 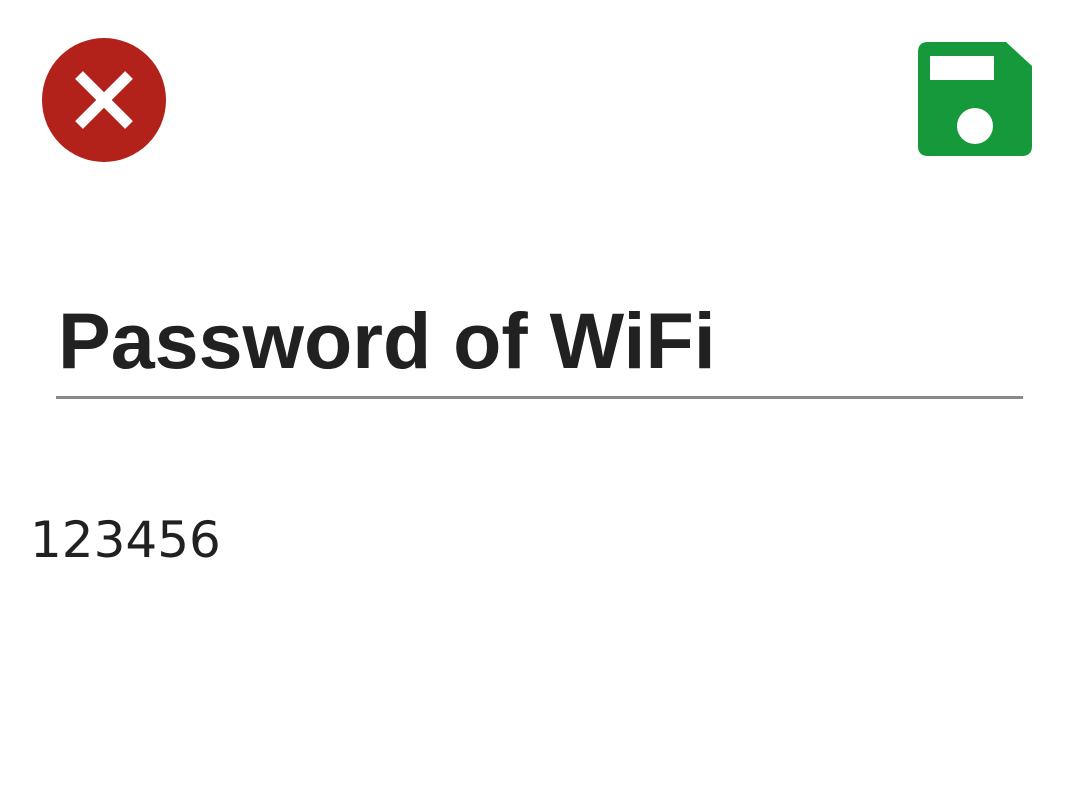 What do you see at coordinates (539, 397) in the screenshot?
I see `title-divider` at bounding box center [539, 397].